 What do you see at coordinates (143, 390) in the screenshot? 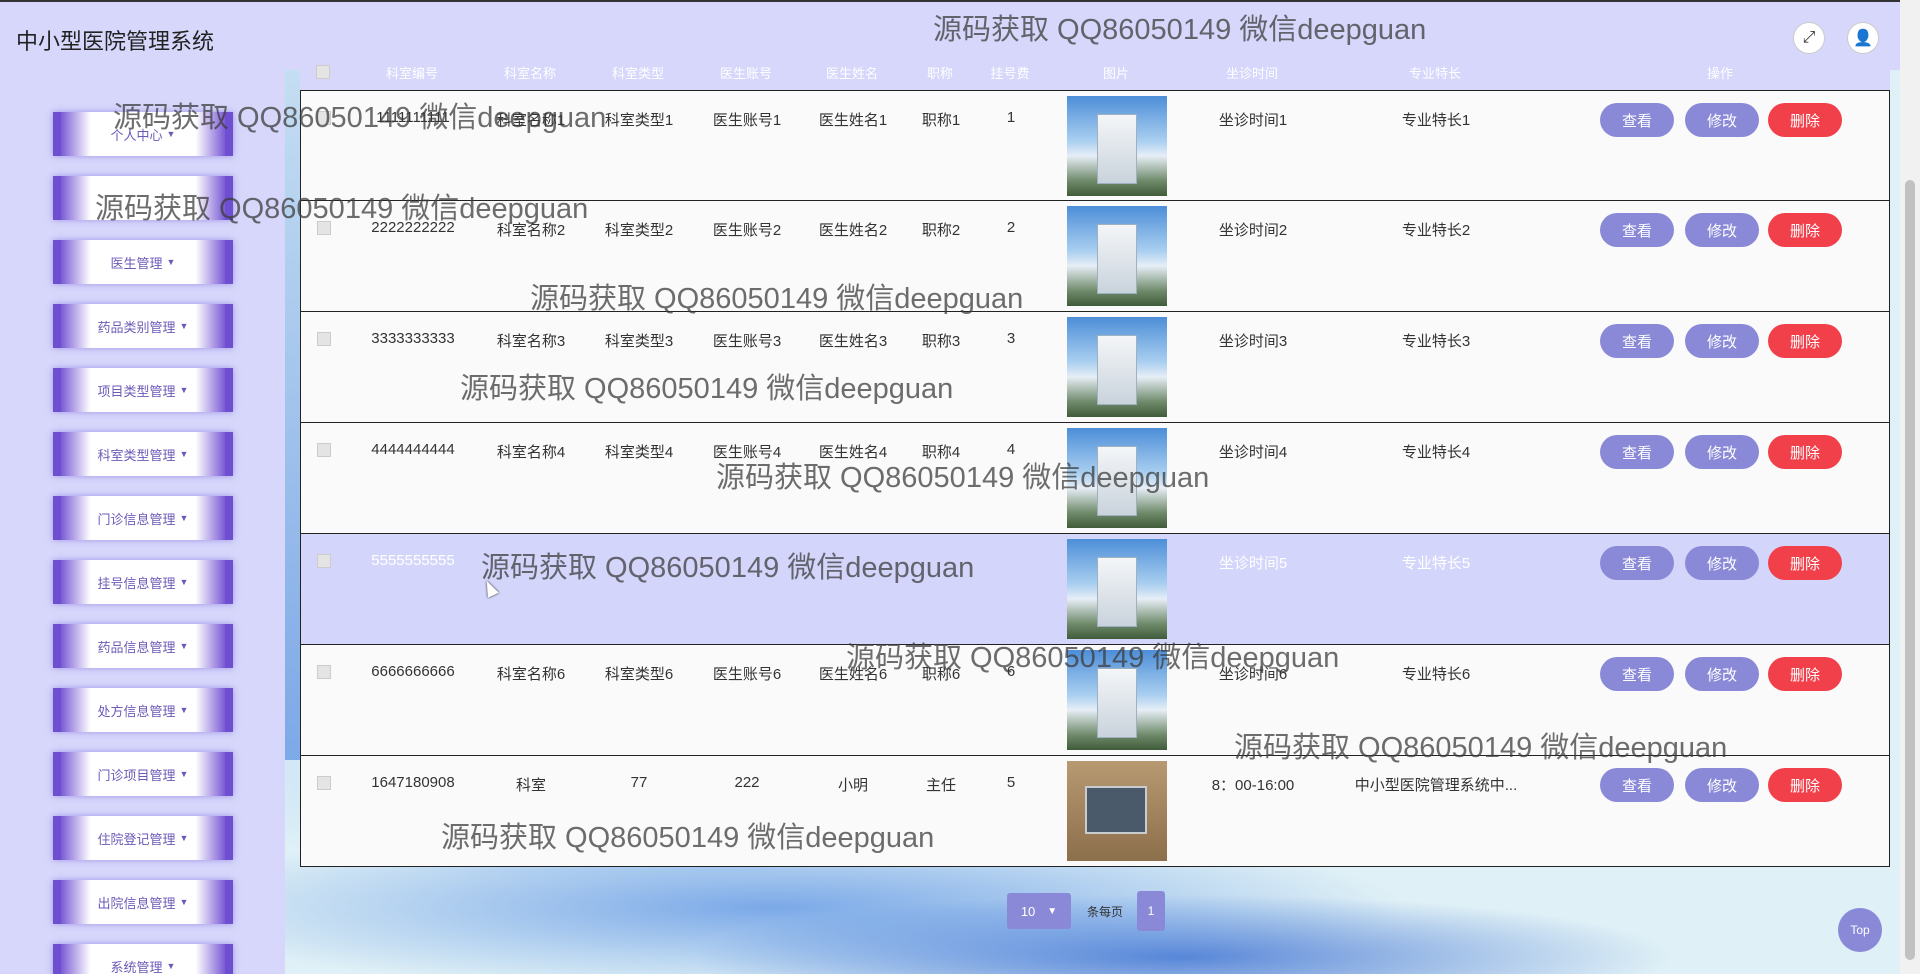
I see `sidebar-item-project-type: 项目类型管理 ▼` at bounding box center [143, 390].